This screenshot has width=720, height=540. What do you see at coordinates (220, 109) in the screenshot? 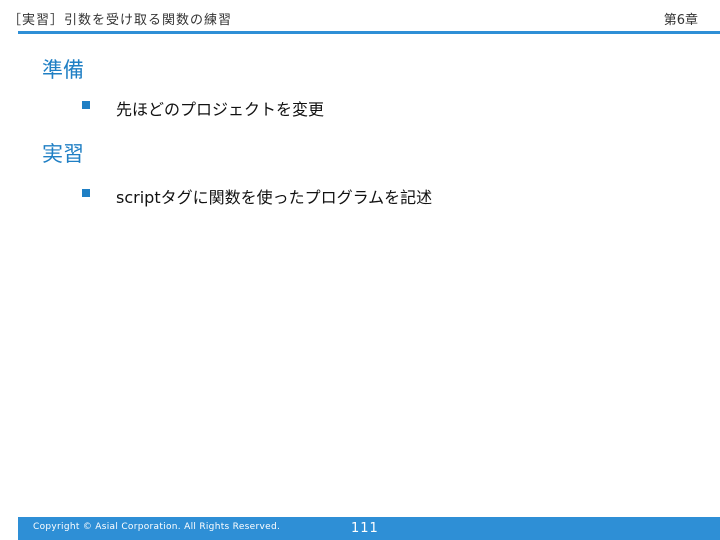
I see `bullet-text-preparation: 先ほどのプロジェクトを変更` at bounding box center [220, 109].